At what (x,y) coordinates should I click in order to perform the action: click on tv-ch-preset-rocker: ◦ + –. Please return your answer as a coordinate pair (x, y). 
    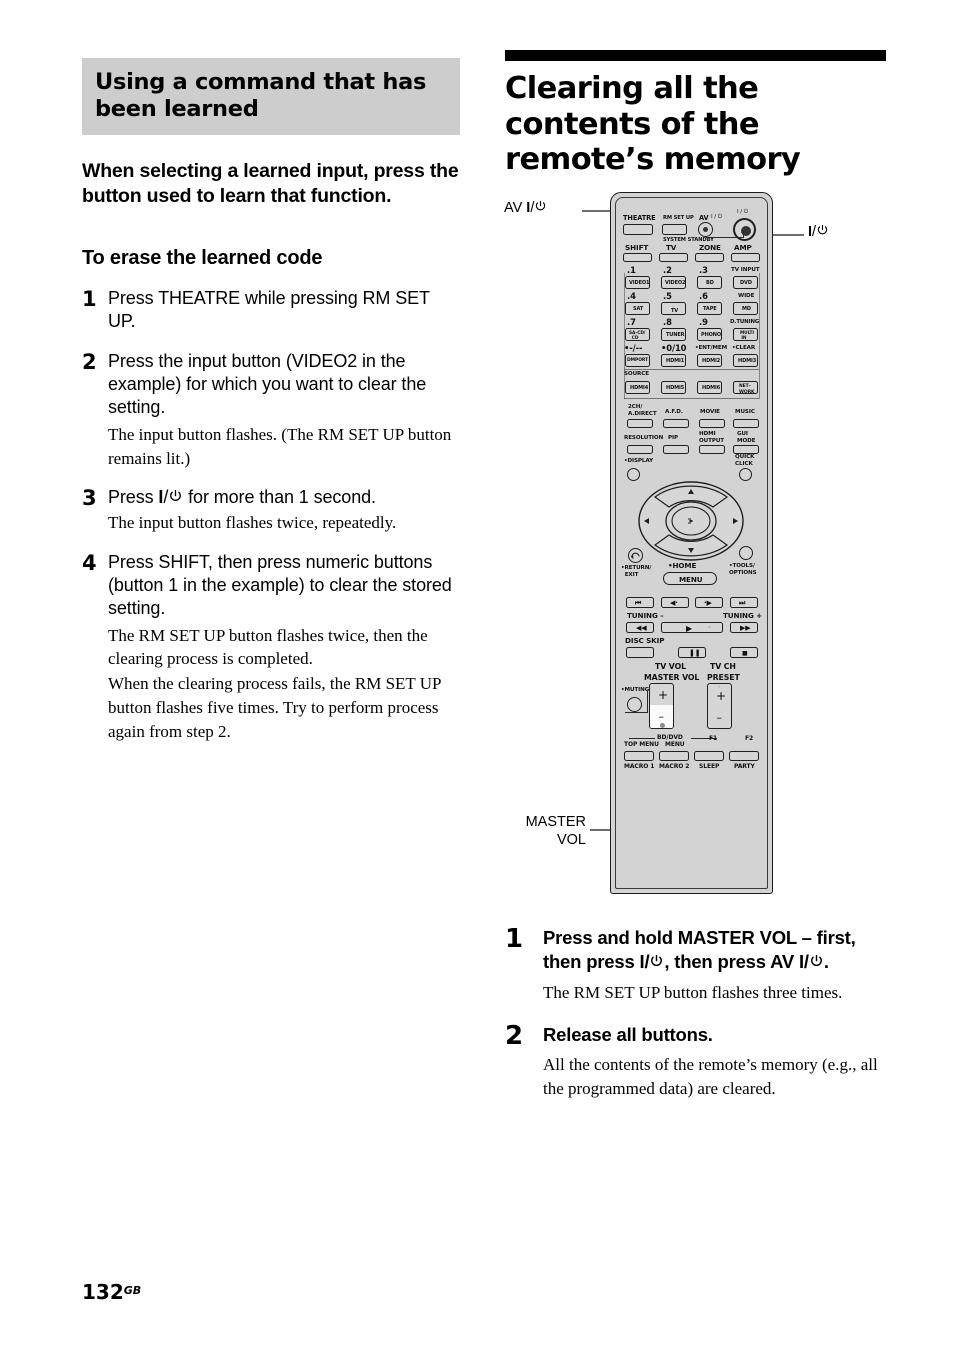
    Looking at the image, I should click on (719, 706).